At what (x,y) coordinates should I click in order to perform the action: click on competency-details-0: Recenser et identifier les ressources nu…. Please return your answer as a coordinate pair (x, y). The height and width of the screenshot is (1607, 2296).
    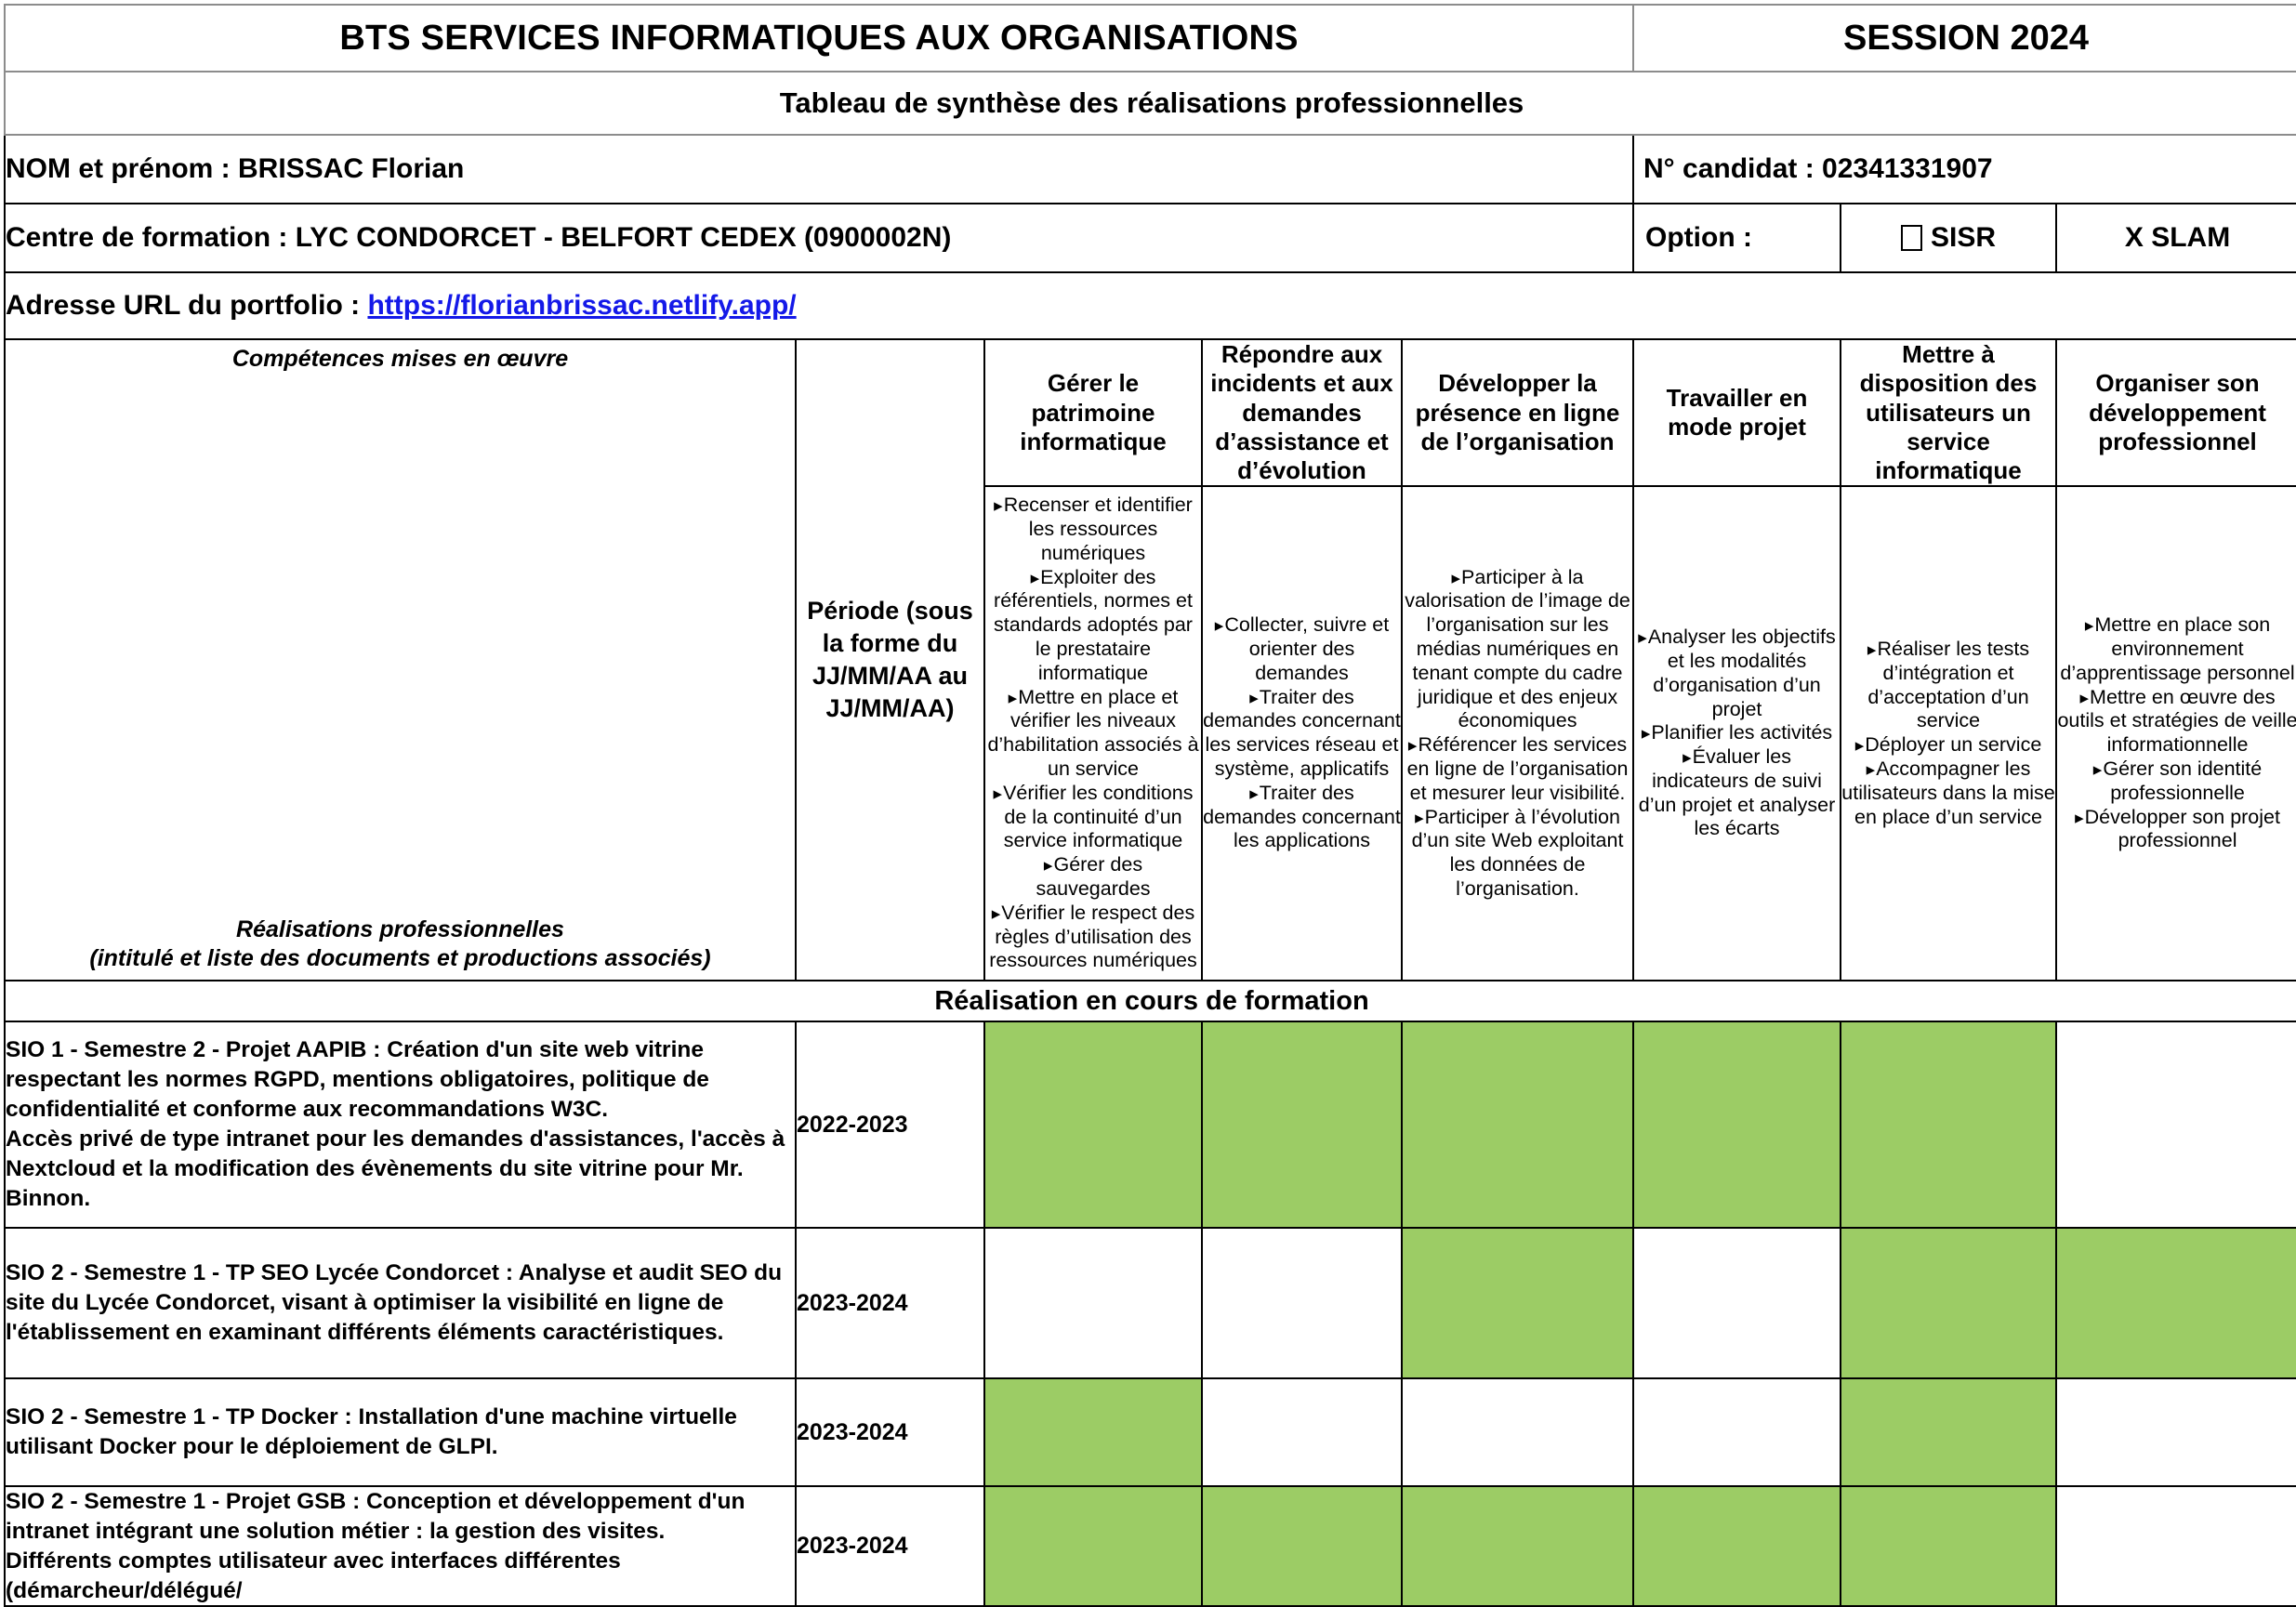
    Looking at the image, I should click on (1093, 733).